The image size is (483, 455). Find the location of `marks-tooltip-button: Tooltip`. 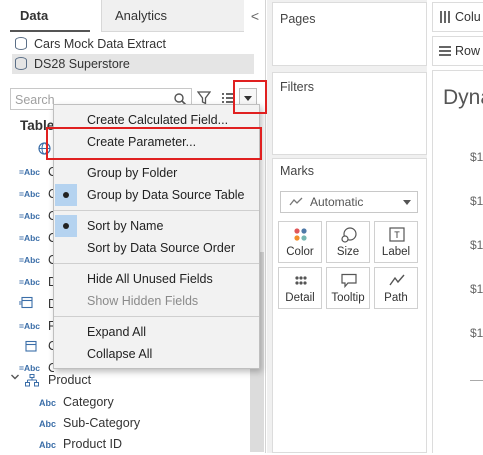

marks-tooltip-button: Tooltip is located at coordinates (348, 288).